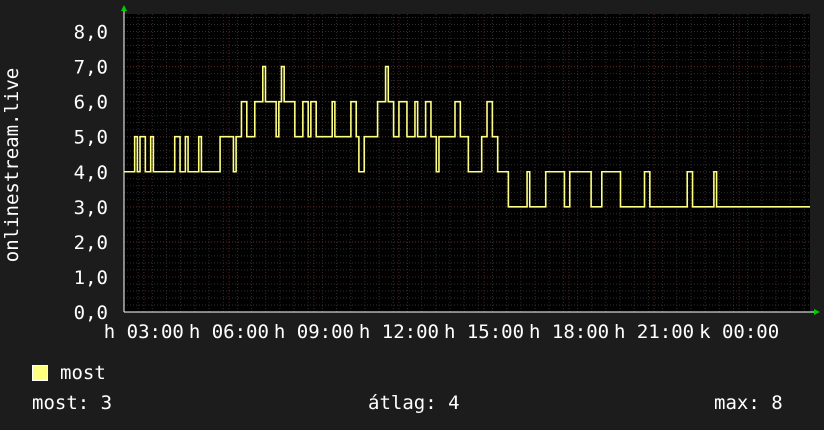 The image size is (824, 430). What do you see at coordinates (399, 332) in the screenshot?
I see `x-tick-label: h 12:00` at bounding box center [399, 332].